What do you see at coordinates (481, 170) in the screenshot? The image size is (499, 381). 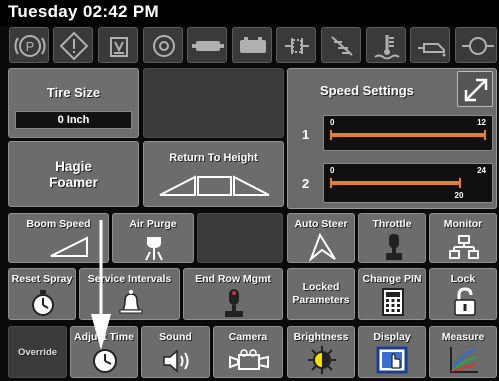 I see `speed-slider-2-max: 24` at bounding box center [481, 170].